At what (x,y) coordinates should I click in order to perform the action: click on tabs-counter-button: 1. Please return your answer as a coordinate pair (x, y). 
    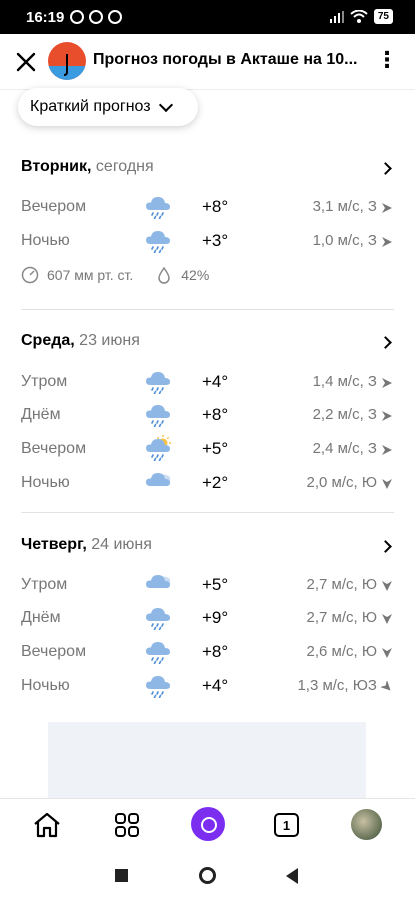
    Looking at the image, I should click on (286, 825).